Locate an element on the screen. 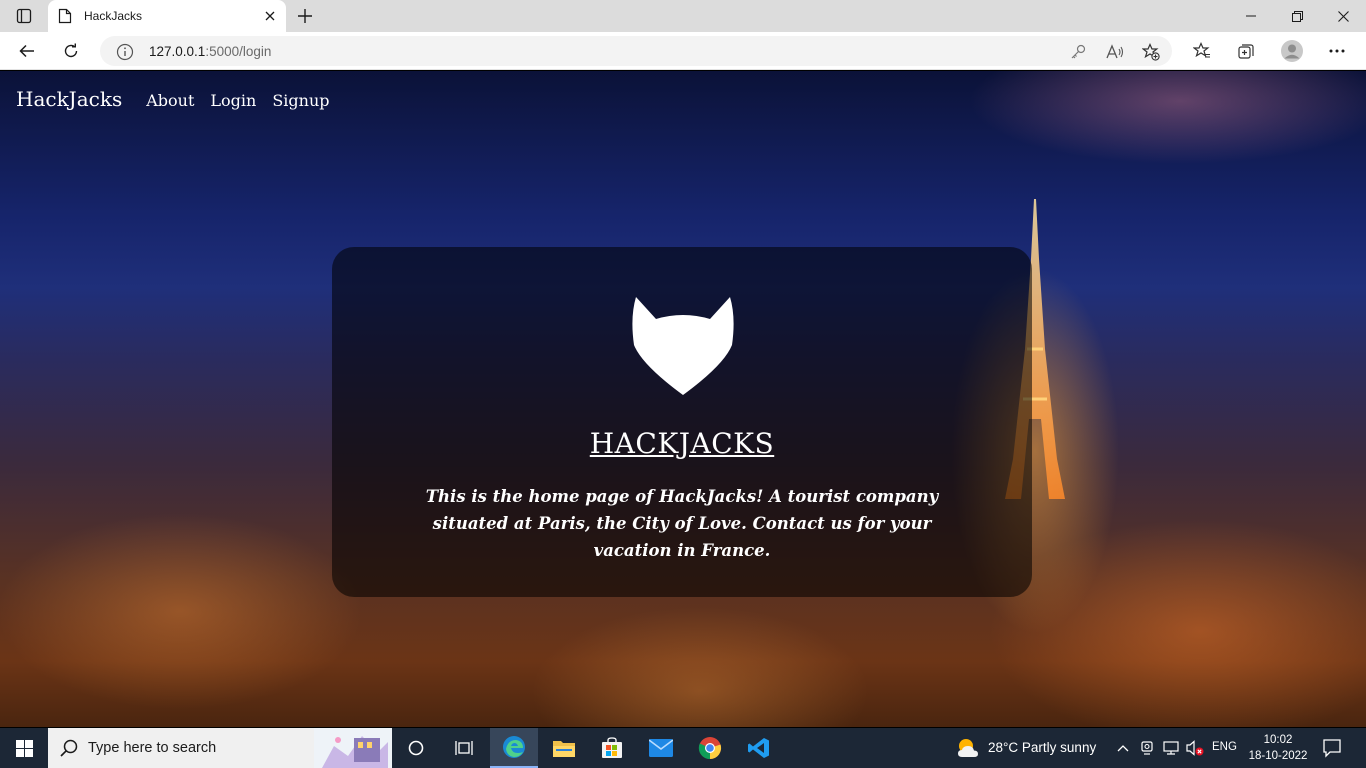  url-host: 127.0.0.1 is located at coordinates (177, 51).